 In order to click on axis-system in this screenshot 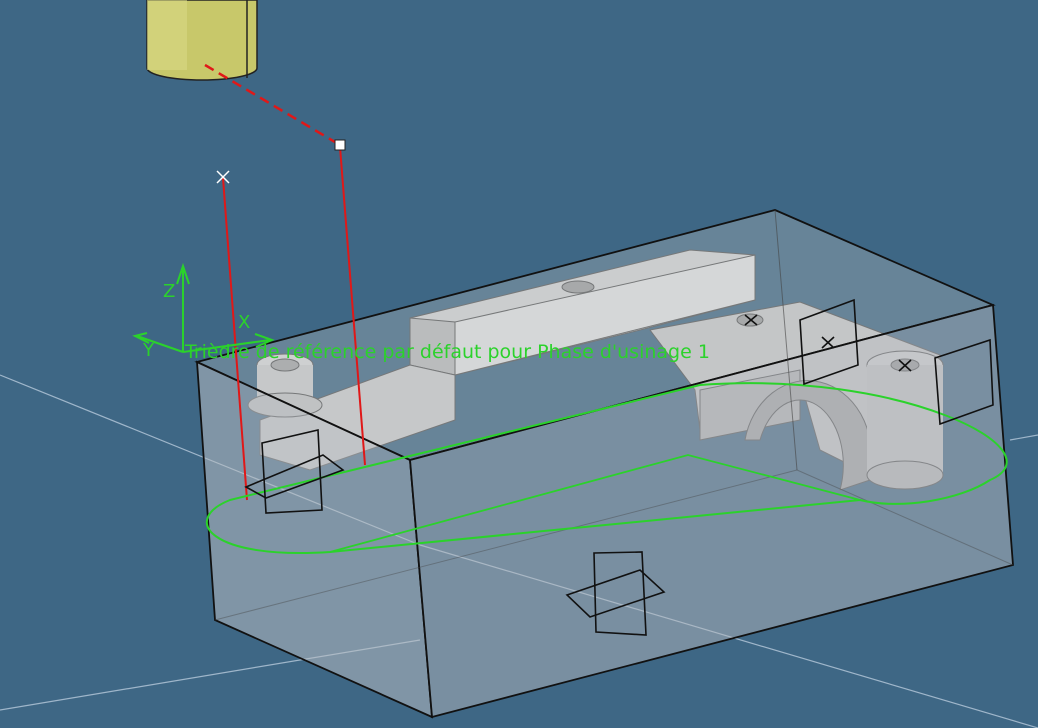, I will do `click(203, 307)`.